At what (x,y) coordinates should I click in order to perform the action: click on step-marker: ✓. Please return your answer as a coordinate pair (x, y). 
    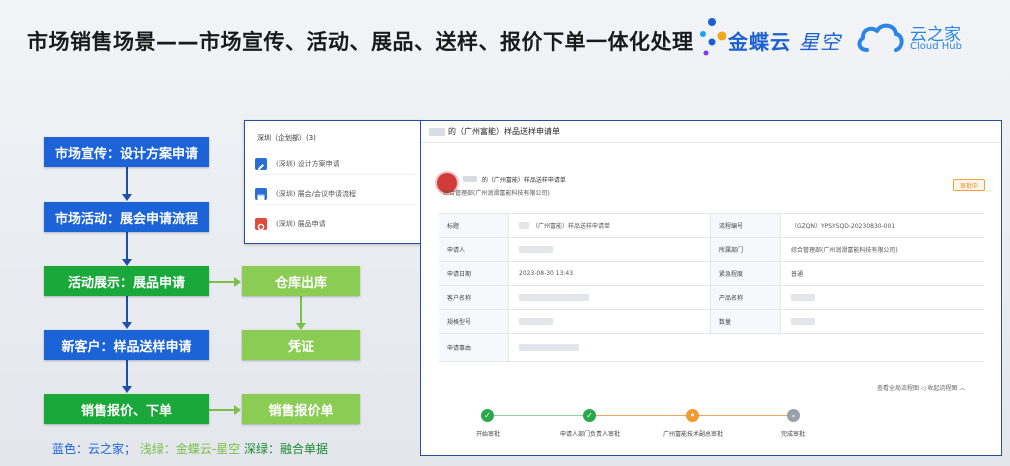
    Looking at the image, I should click on (487, 415).